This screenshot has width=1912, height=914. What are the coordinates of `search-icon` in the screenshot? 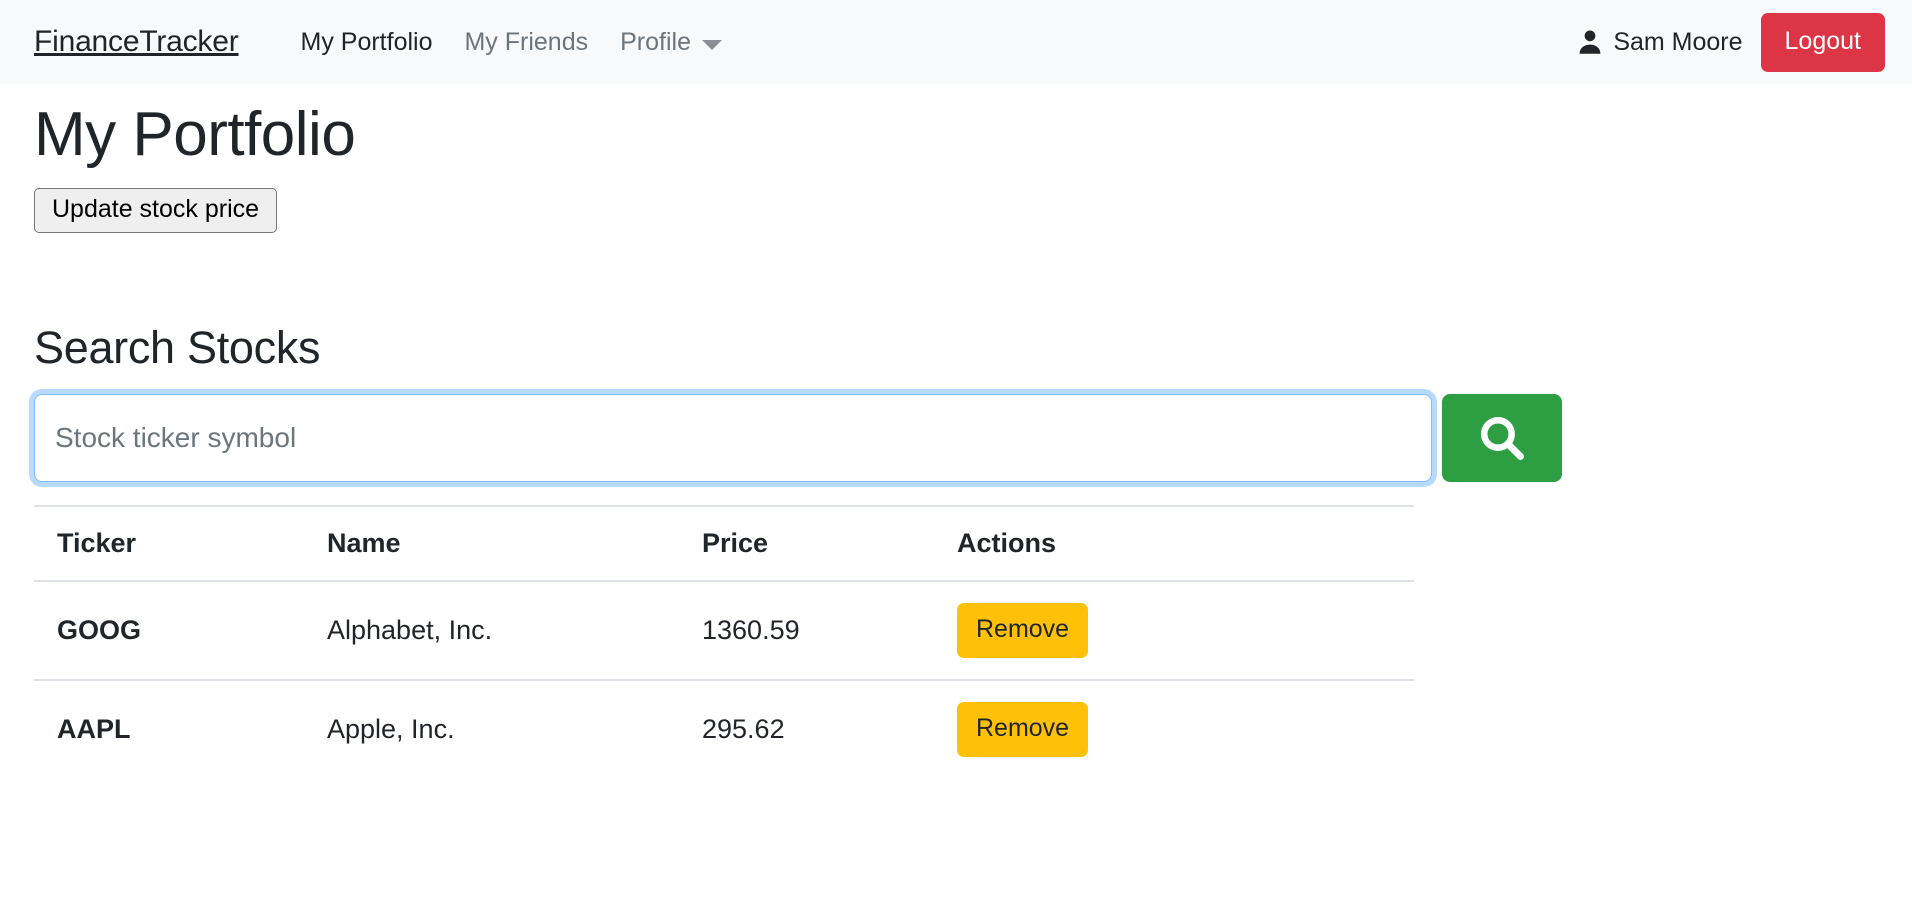 It's located at (1502, 439).